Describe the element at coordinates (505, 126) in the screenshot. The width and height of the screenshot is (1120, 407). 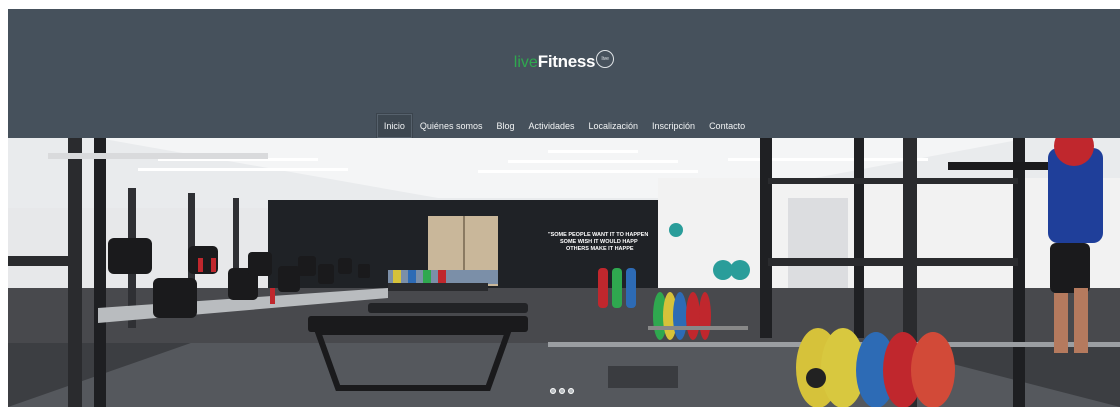
I see `nav-item-blog: Blog` at that location.